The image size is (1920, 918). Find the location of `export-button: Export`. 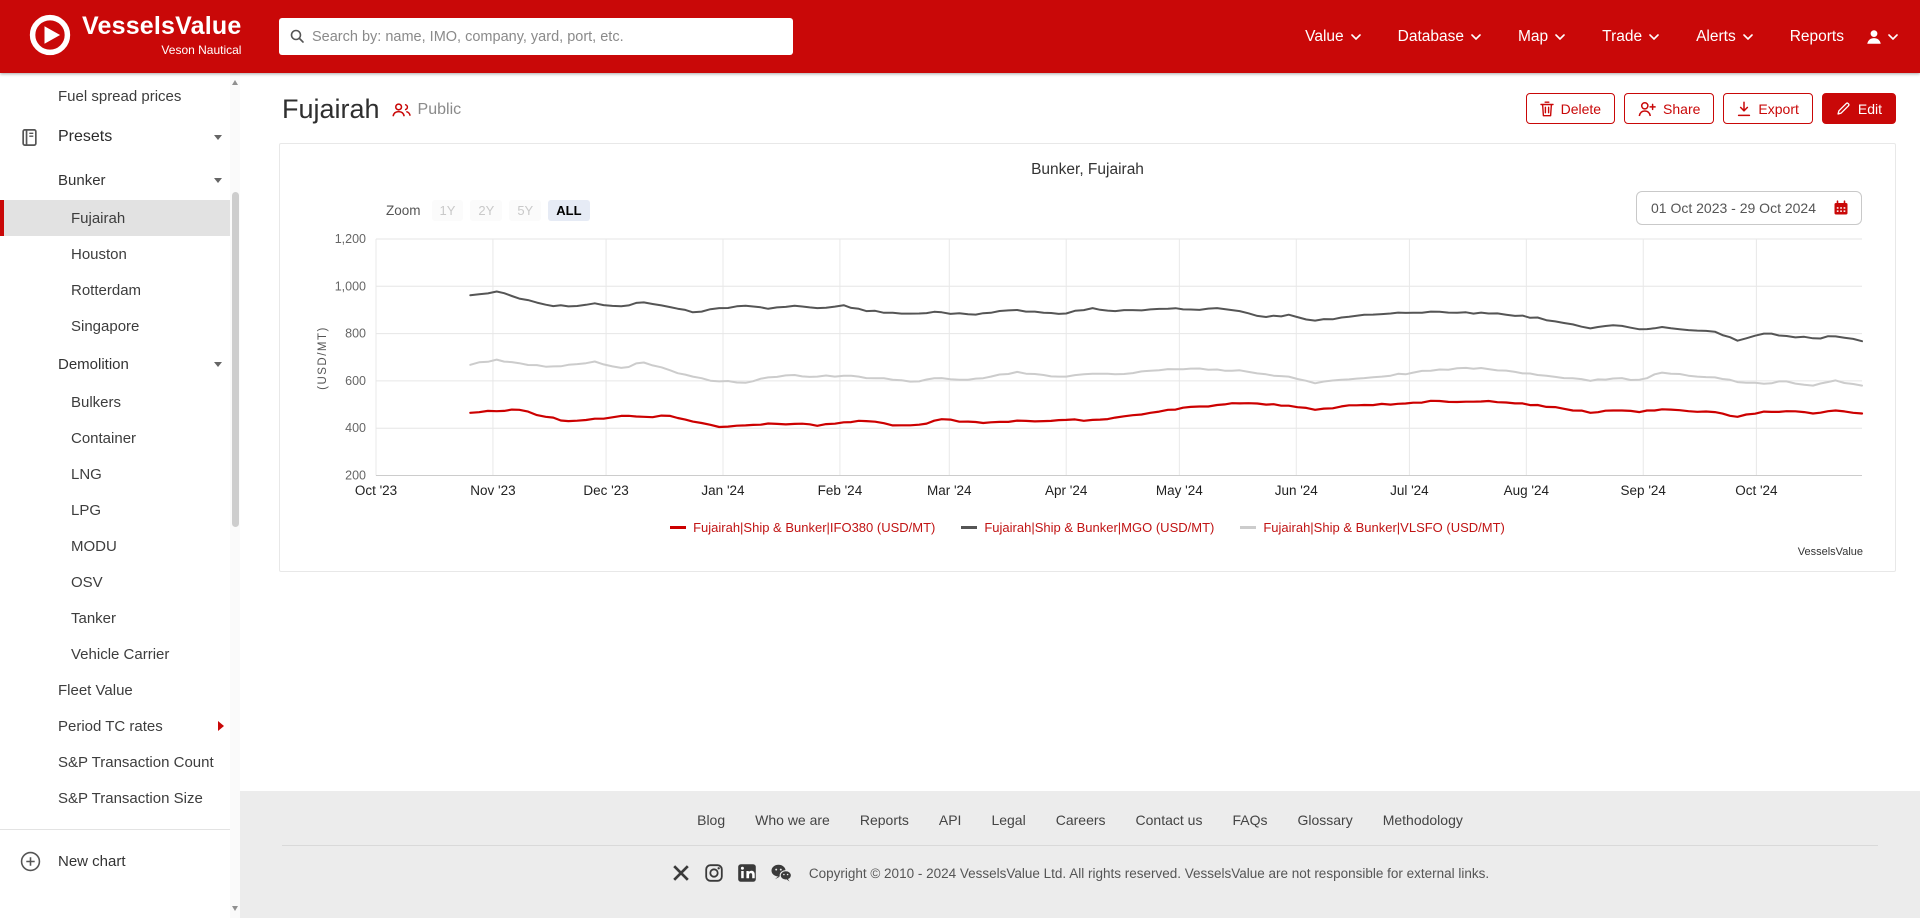

export-button: Export is located at coordinates (1768, 108).